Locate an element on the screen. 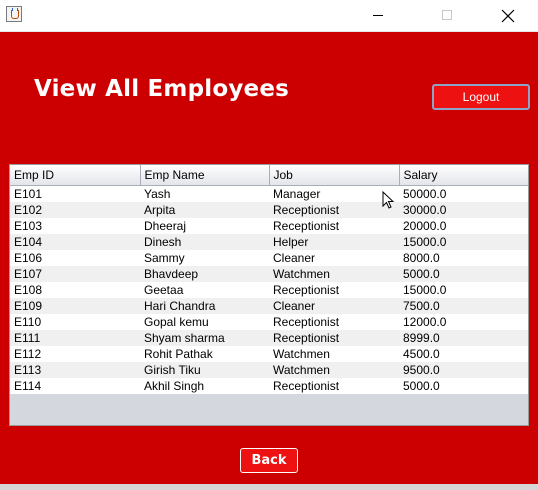 The image size is (538, 490). cell-emp-name: Dheeraj is located at coordinates (204, 225).